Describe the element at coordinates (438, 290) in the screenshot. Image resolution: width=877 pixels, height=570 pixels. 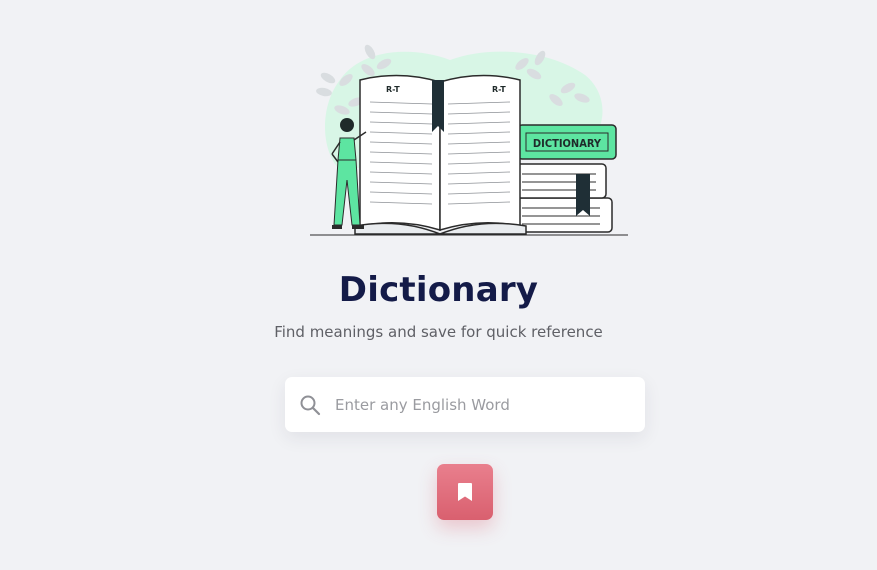
I see `page-title: Dictionary` at that location.